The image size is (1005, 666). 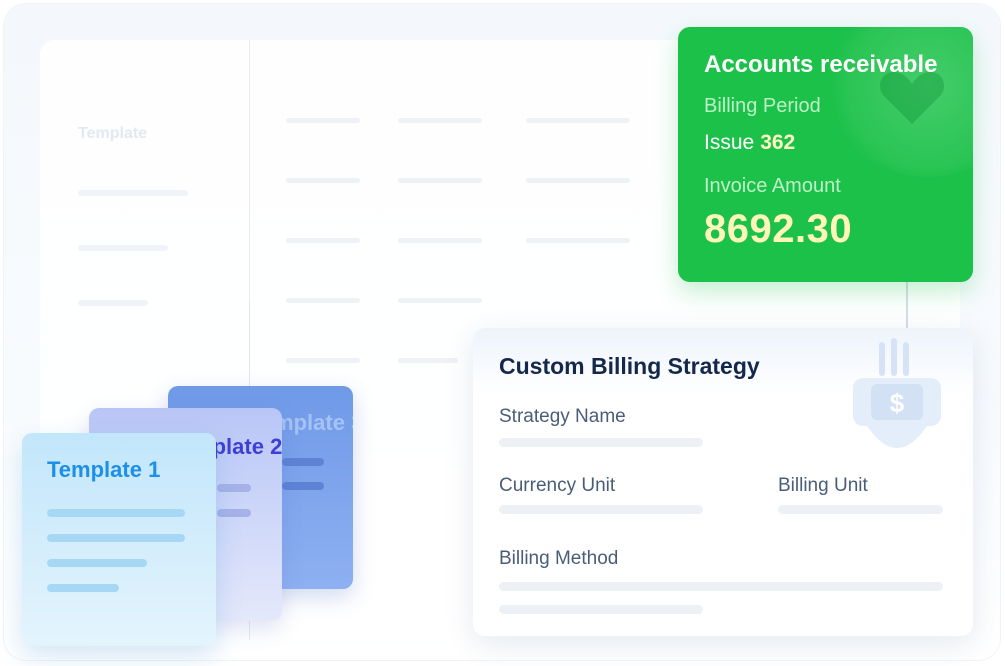 I want to click on strategy-name-field, so click(x=601, y=442).